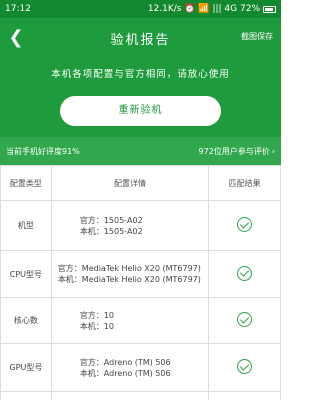 The width and height of the screenshot is (320, 400). Describe the element at coordinates (130, 183) in the screenshot. I see `column-header-detail: 配置详情` at that location.